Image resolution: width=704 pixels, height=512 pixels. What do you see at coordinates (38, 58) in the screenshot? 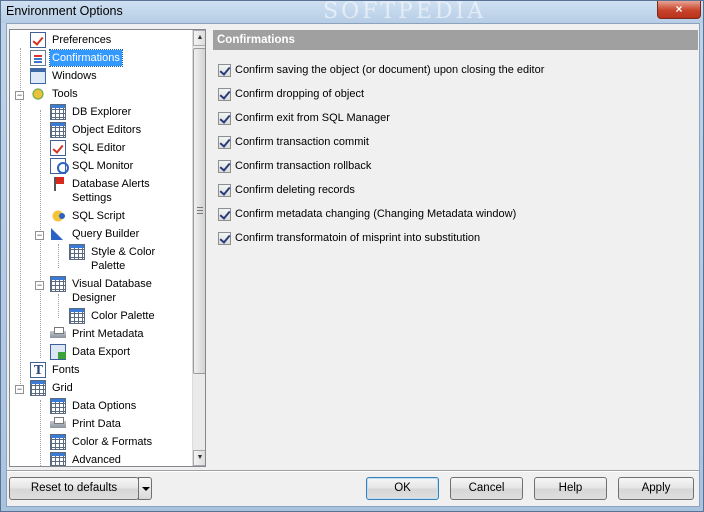
I see `document-icon` at bounding box center [38, 58].